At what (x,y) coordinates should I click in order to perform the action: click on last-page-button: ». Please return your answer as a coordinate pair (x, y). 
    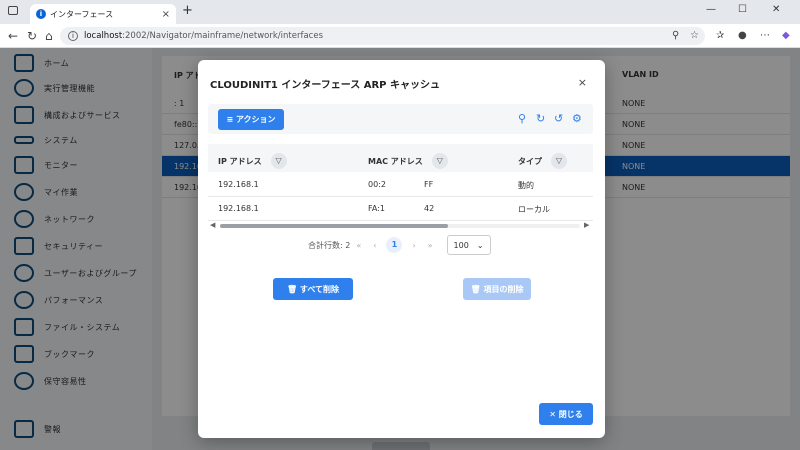
    Looking at the image, I should click on (430, 245).